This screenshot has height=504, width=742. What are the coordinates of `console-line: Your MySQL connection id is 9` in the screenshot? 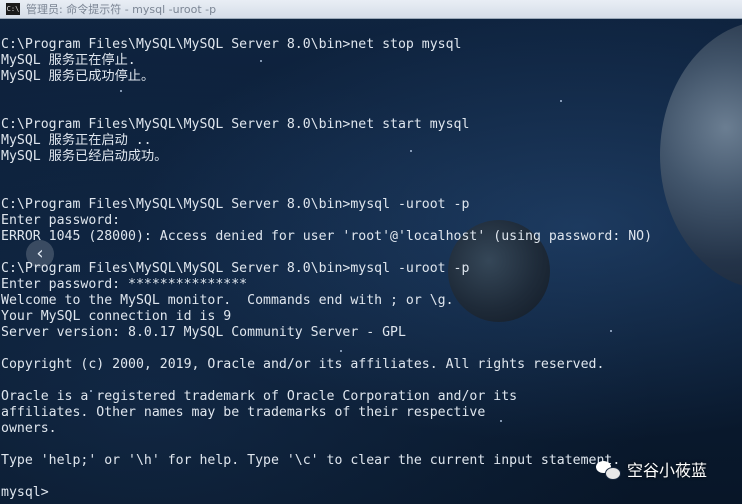 It's located at (116, 316).